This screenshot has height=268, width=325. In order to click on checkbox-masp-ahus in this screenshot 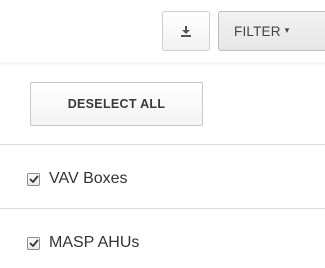, I will do `click(33, 243)`.